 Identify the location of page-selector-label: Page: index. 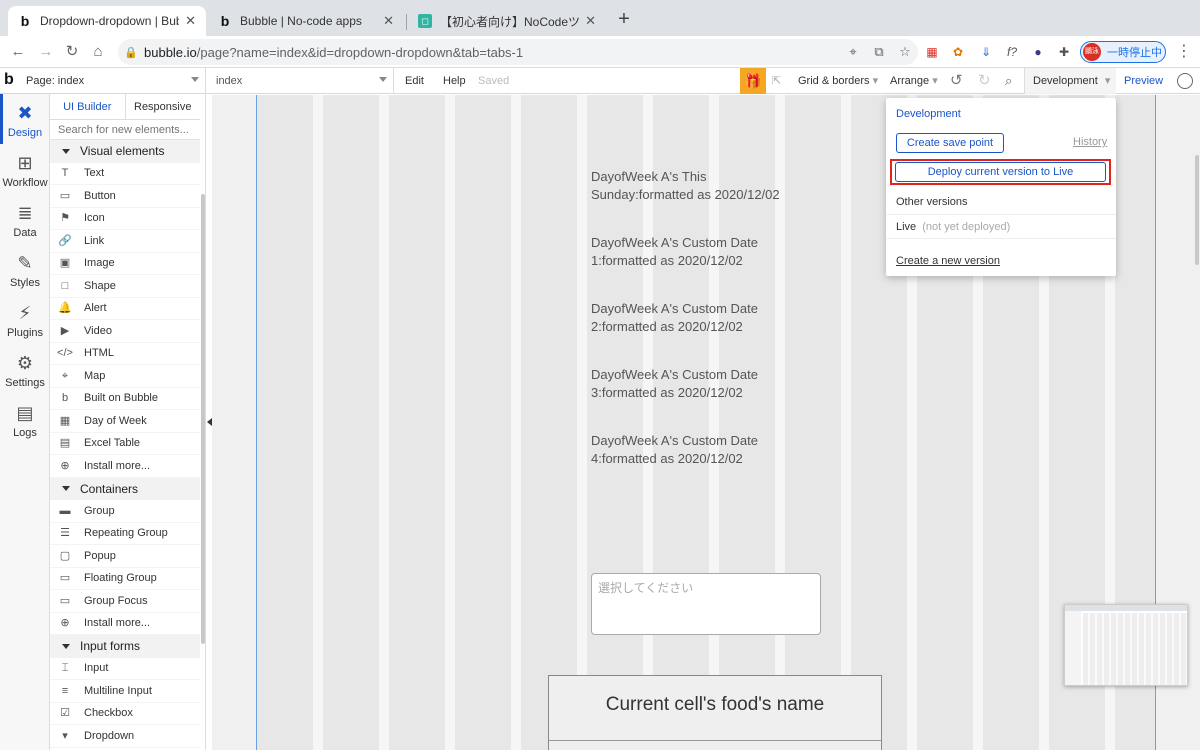
(55, 81).